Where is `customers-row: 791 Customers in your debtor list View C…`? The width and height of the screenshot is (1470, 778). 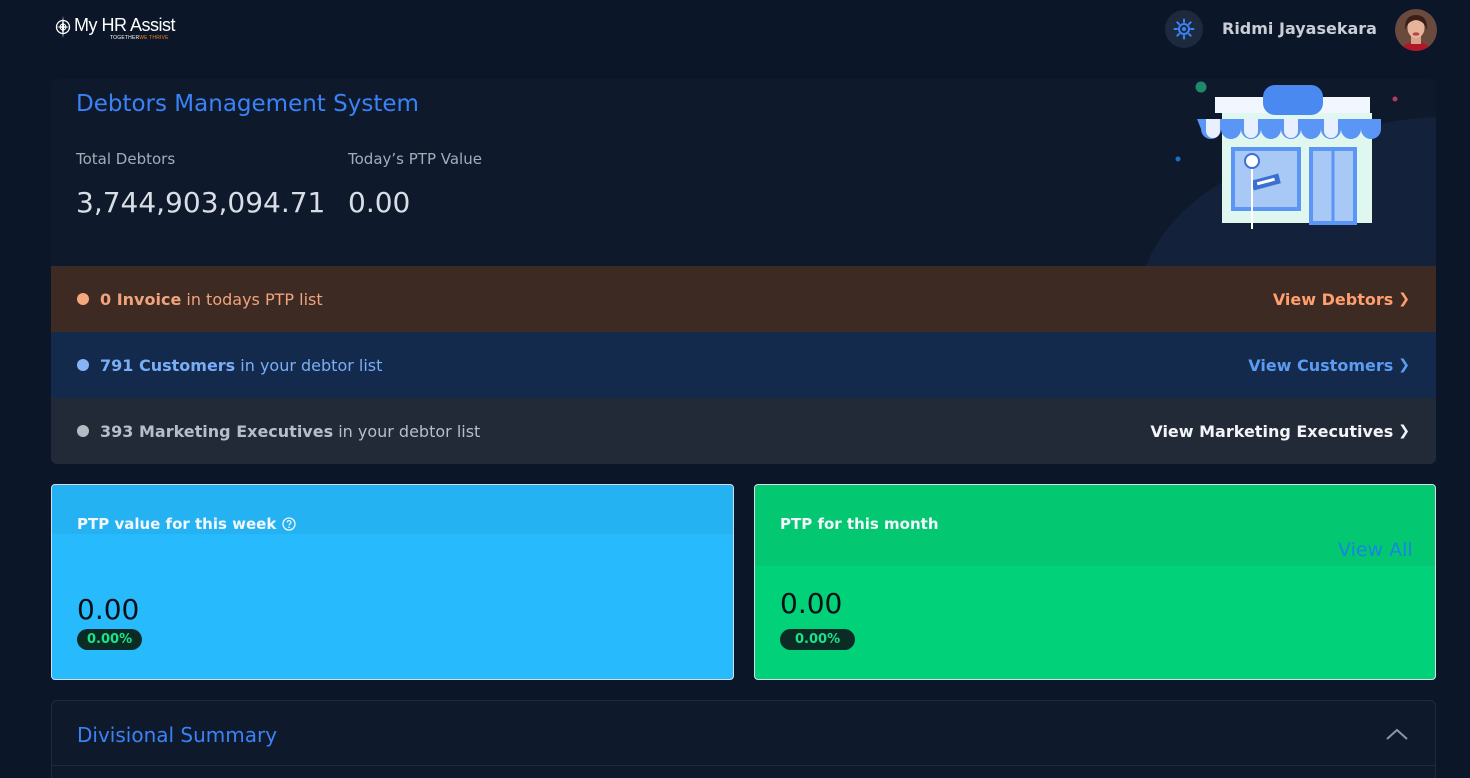 customers-row: 791 Customers in your debtor list View C… is located at coordinates (743, 365).